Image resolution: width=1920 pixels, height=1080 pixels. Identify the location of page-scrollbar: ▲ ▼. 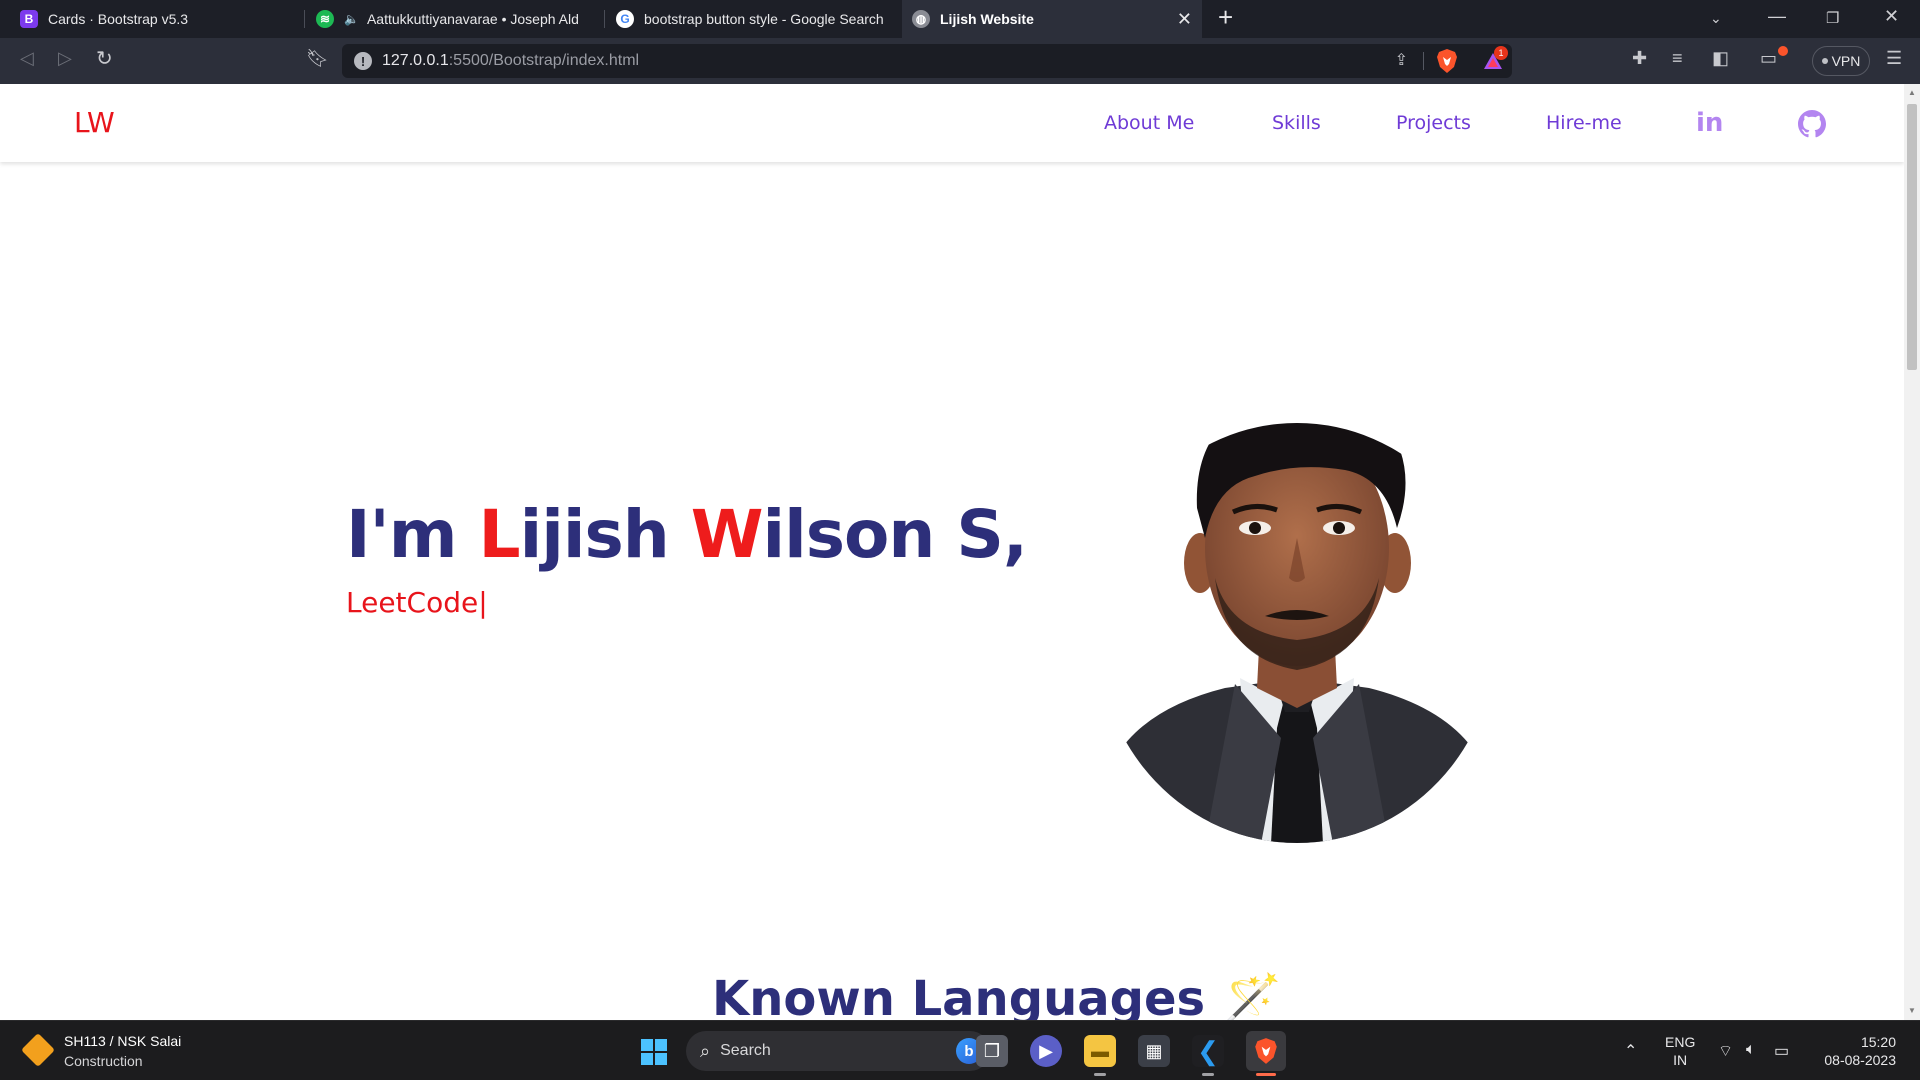
(1912, 552).